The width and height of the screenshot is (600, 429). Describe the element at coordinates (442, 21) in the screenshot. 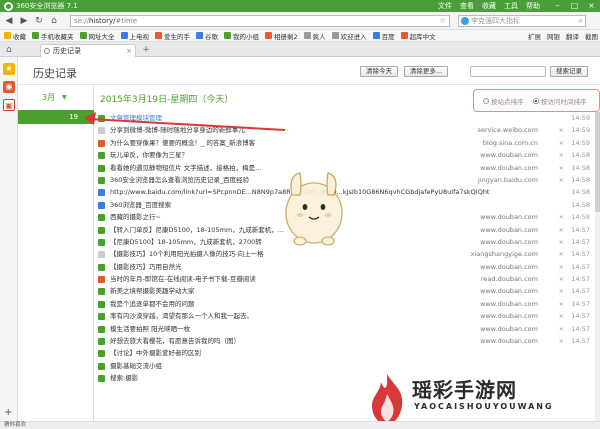

I see `star-icon: ☆` at that location.